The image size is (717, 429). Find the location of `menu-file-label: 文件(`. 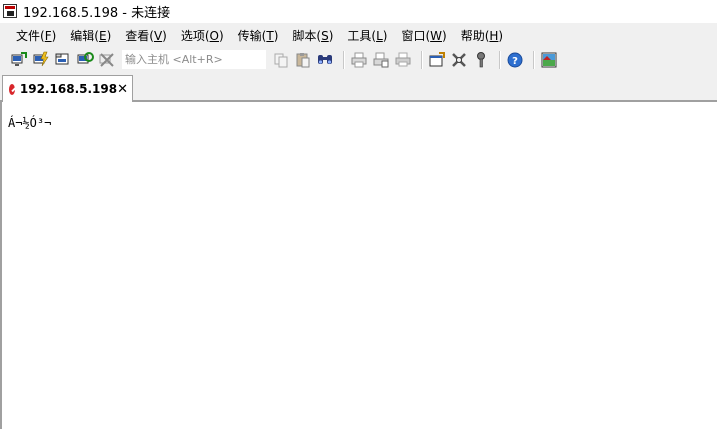

menu-file-label: 文件( is located at coordinates (30, 35).